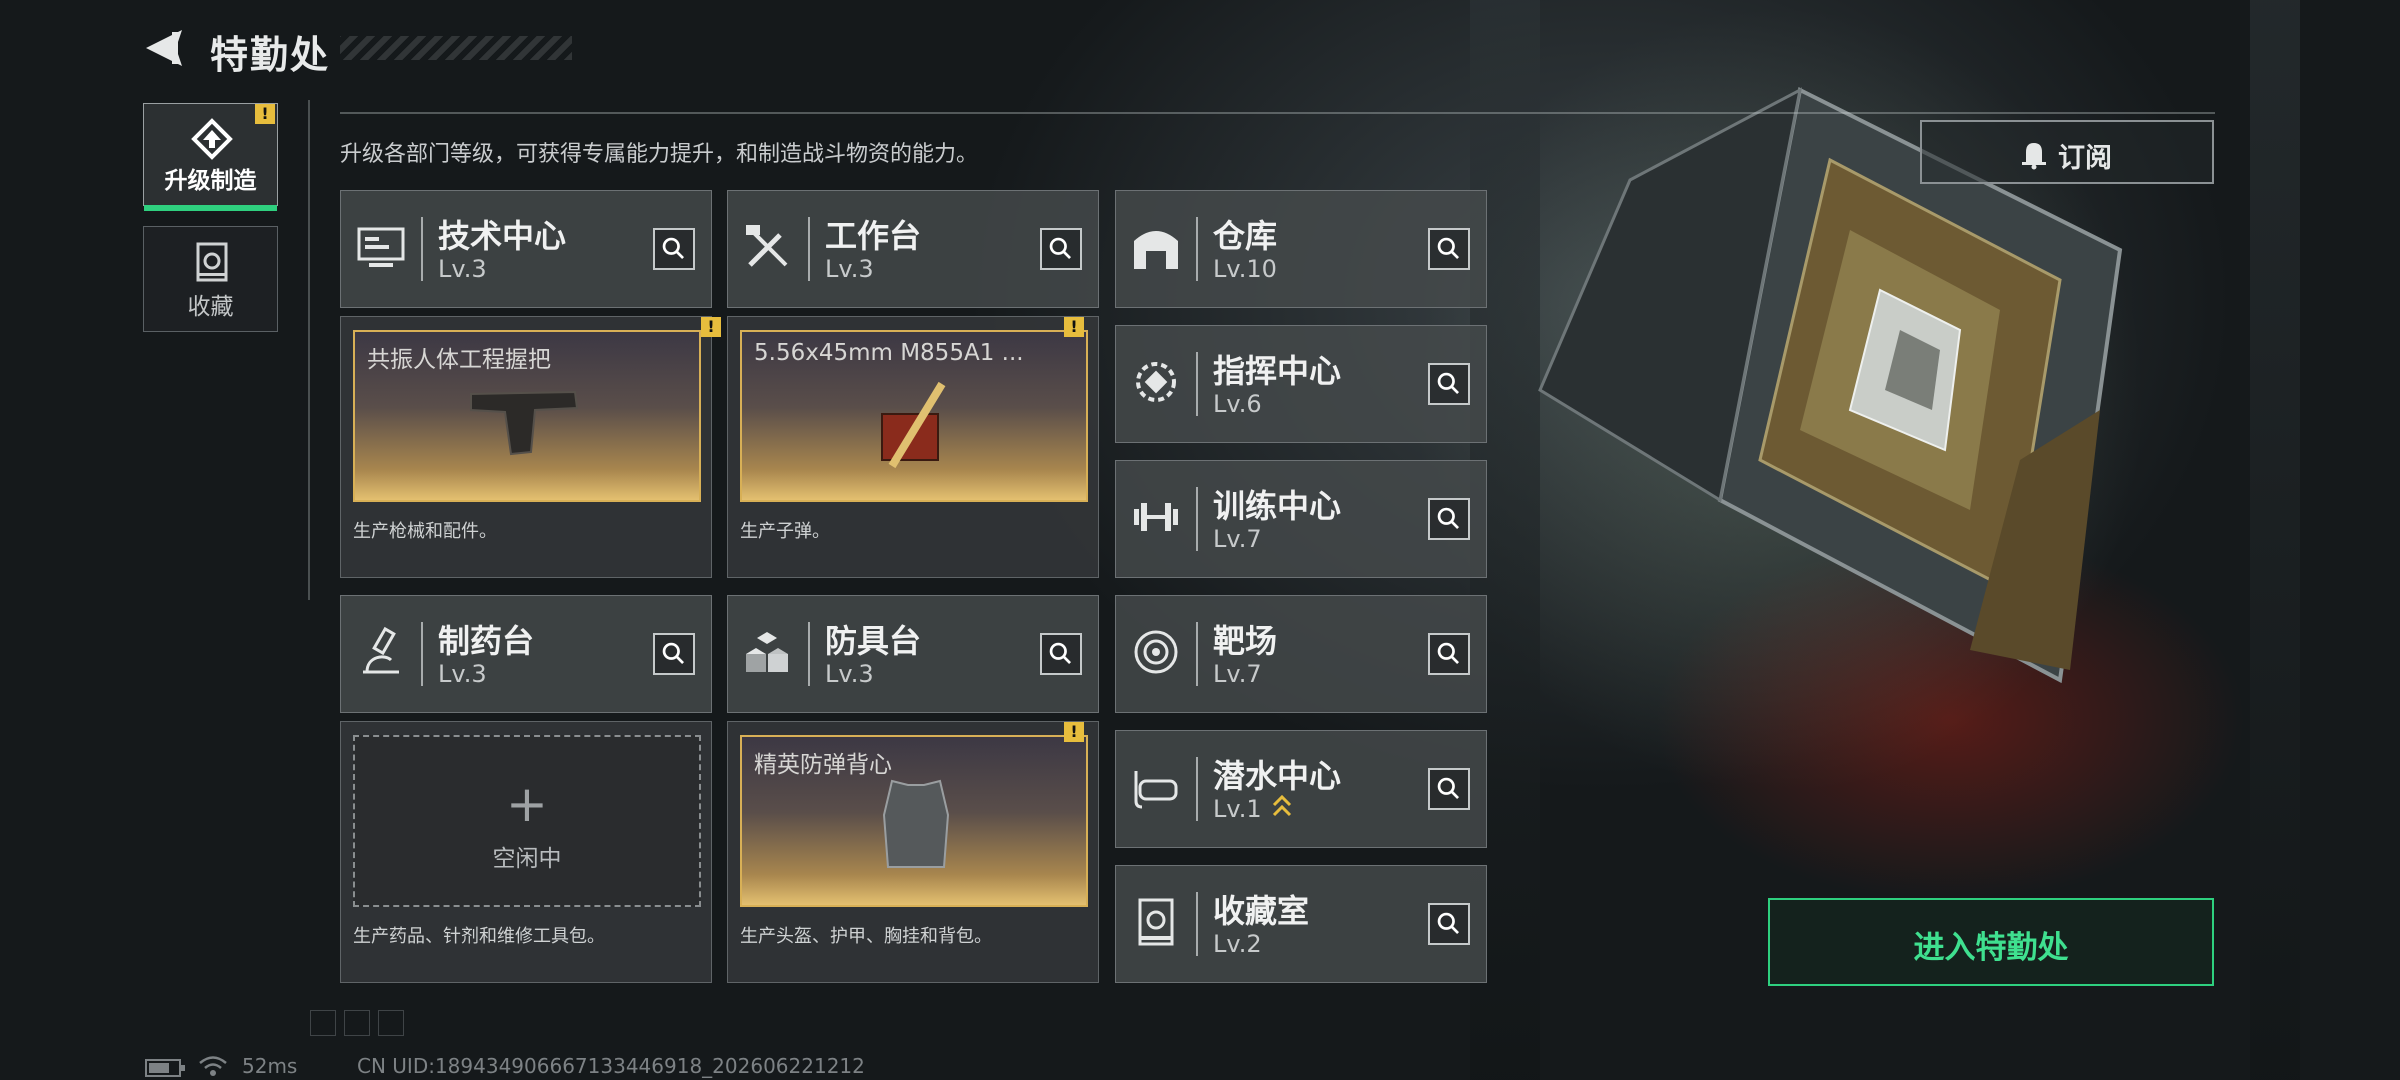 The width and height of the screenshot is (2400, 1080). What do you see at coordinates (527, 804) in the screenshot?
I see `add-icon: +` at bounding box center [527, 804].